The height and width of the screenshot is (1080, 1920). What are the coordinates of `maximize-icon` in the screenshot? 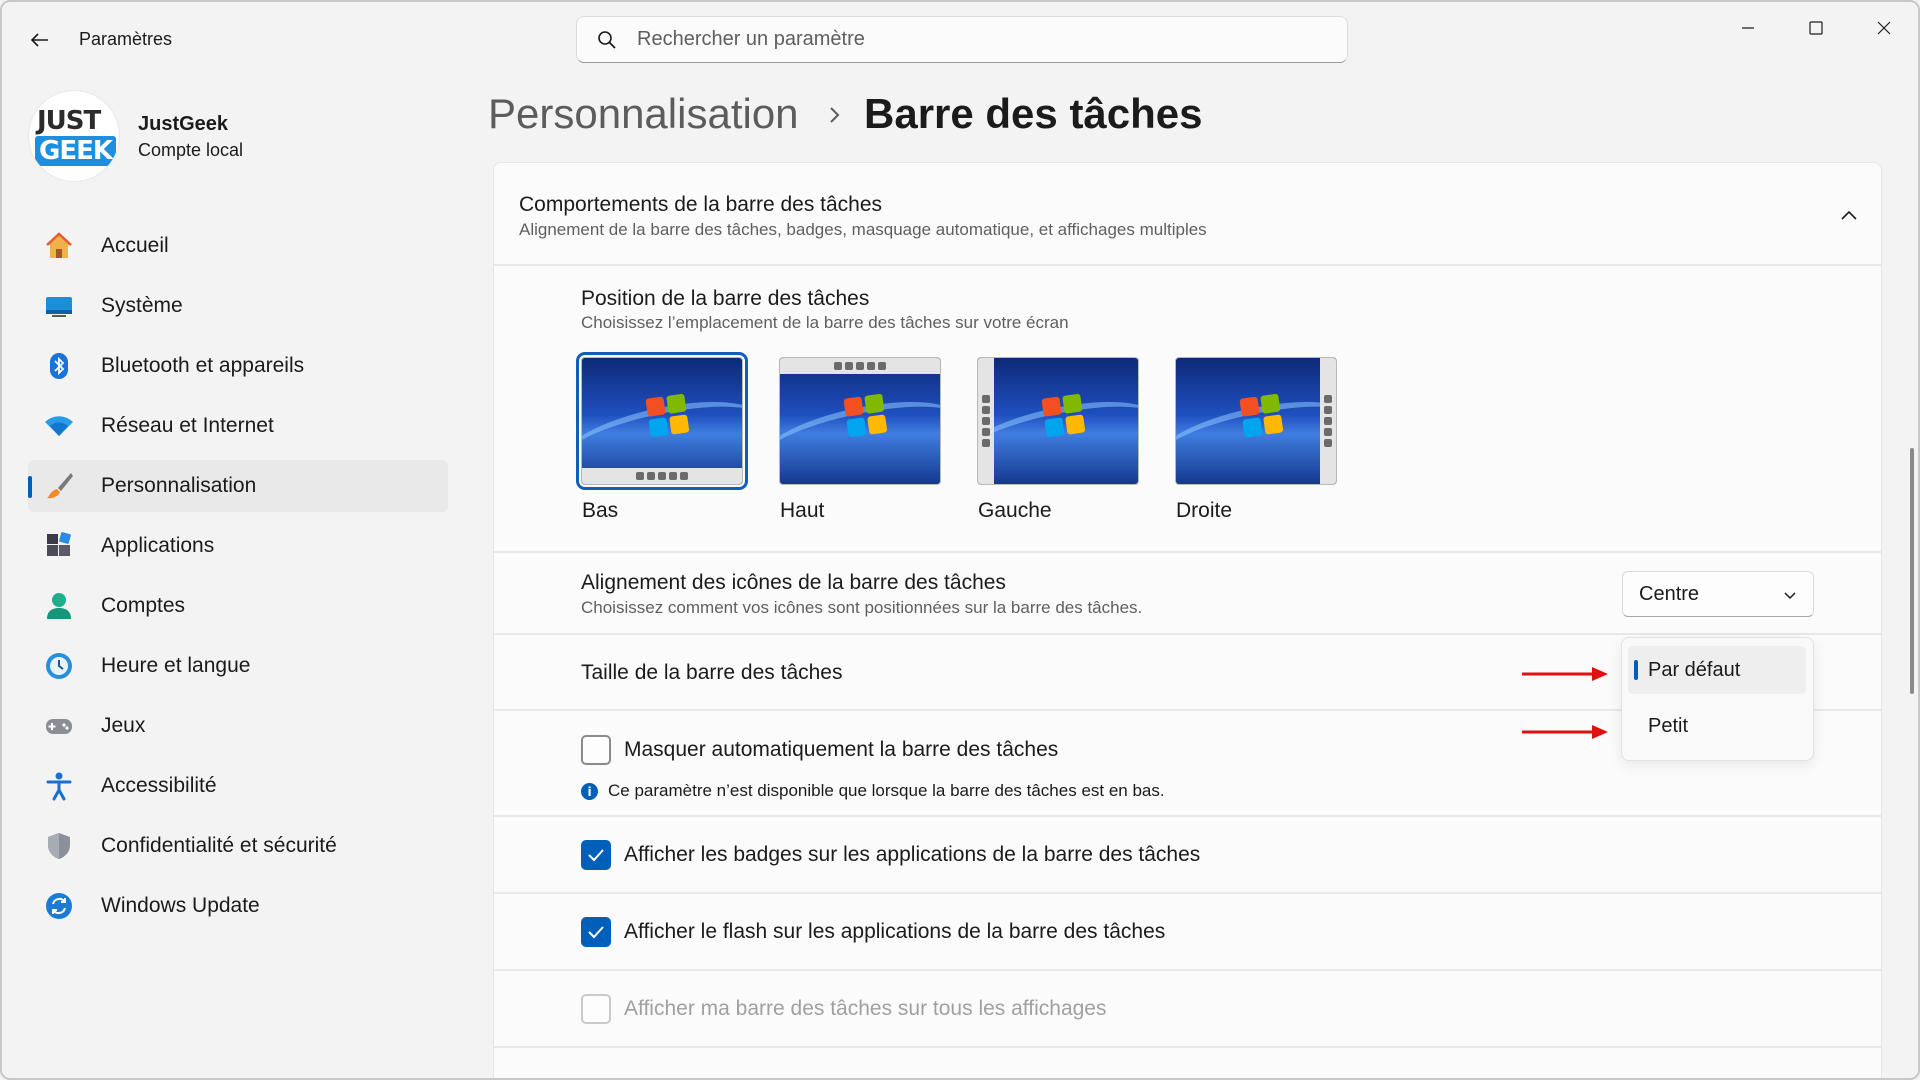 It's located at (1816, 28).